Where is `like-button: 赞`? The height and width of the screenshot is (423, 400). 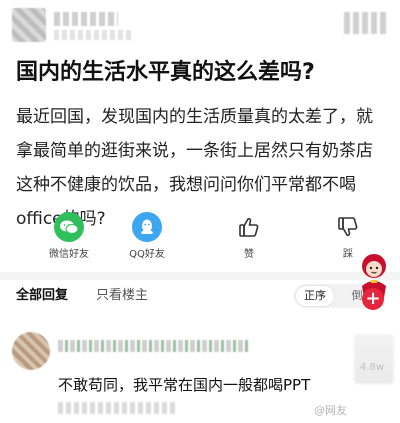
like-button: 赞 is located at coordinates (249, 236).